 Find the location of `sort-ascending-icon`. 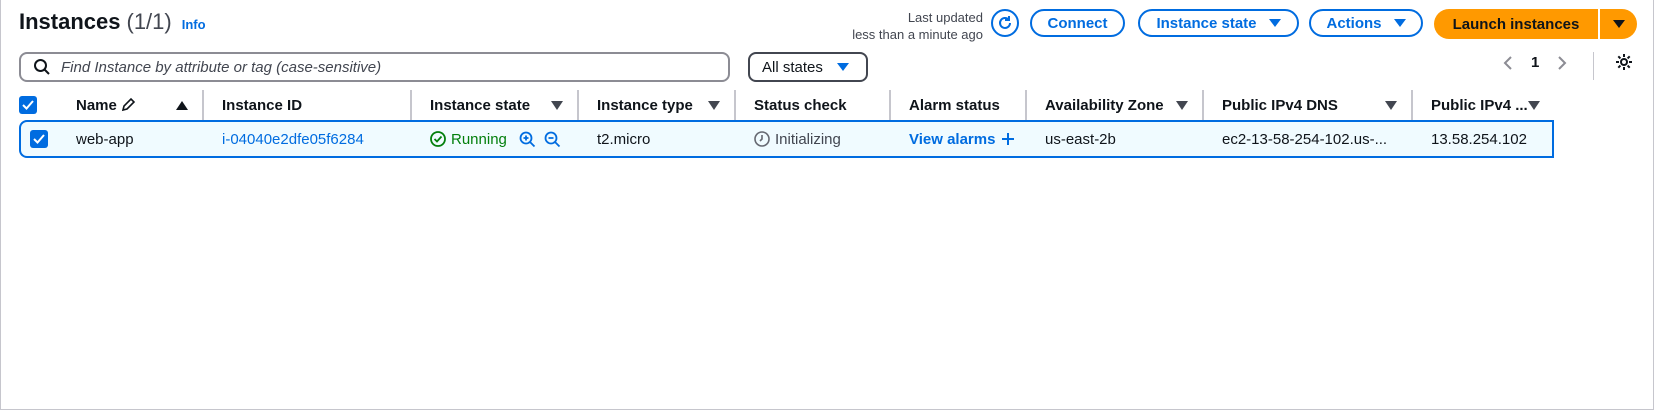

sort-ascending-icon is located at coordinates (182, 105).